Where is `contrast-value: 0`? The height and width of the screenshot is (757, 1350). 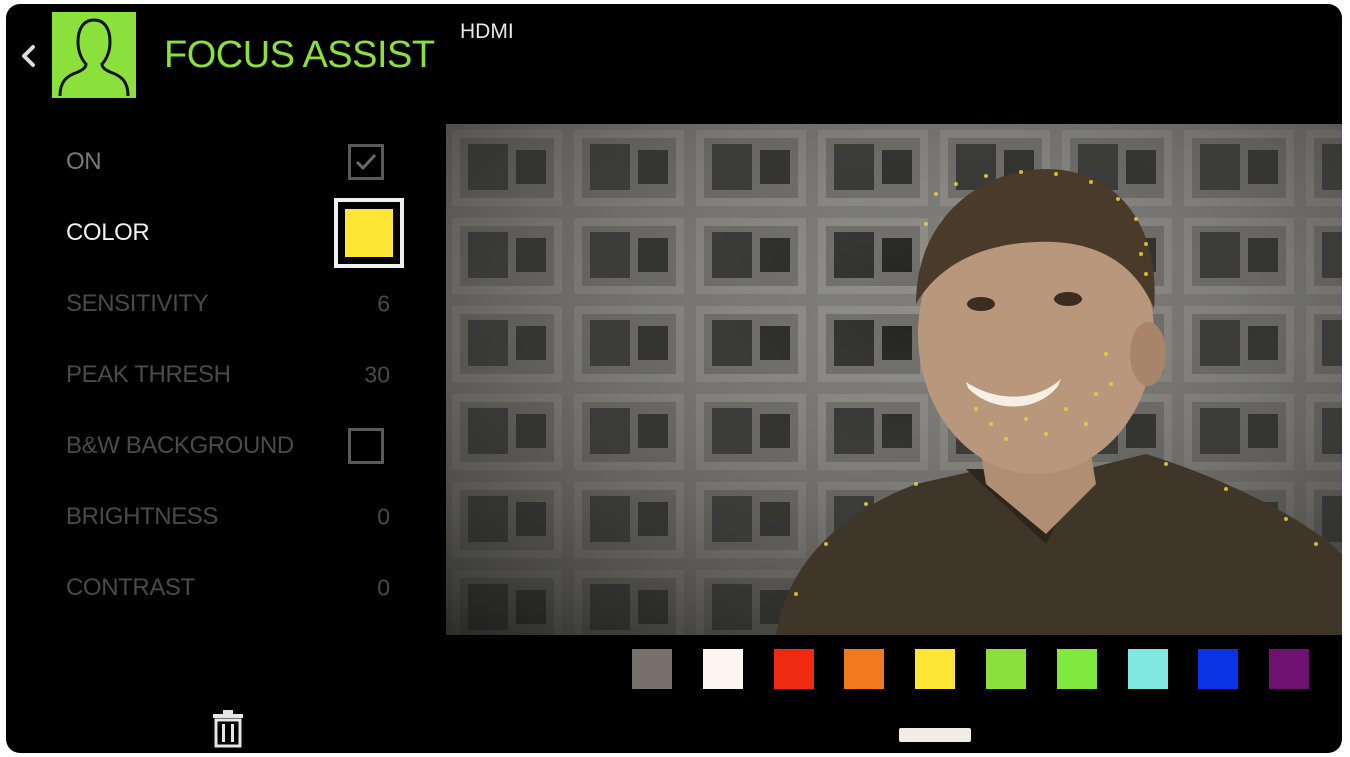 contrast-value: 0 is located at coordinates (383, 587).